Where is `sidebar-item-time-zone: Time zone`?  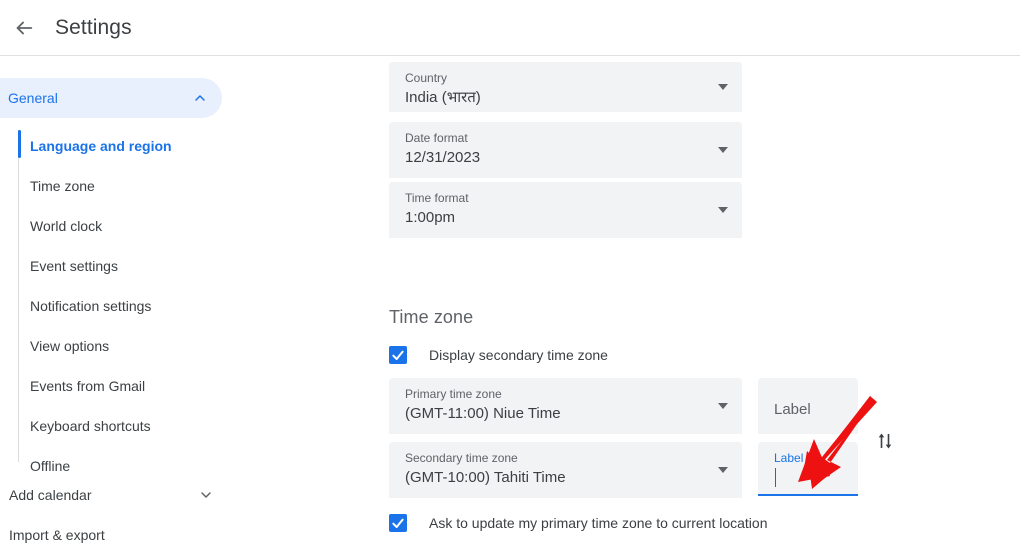
sidebar-item-time-zone: Time zone is located at coordinates (189, 186).